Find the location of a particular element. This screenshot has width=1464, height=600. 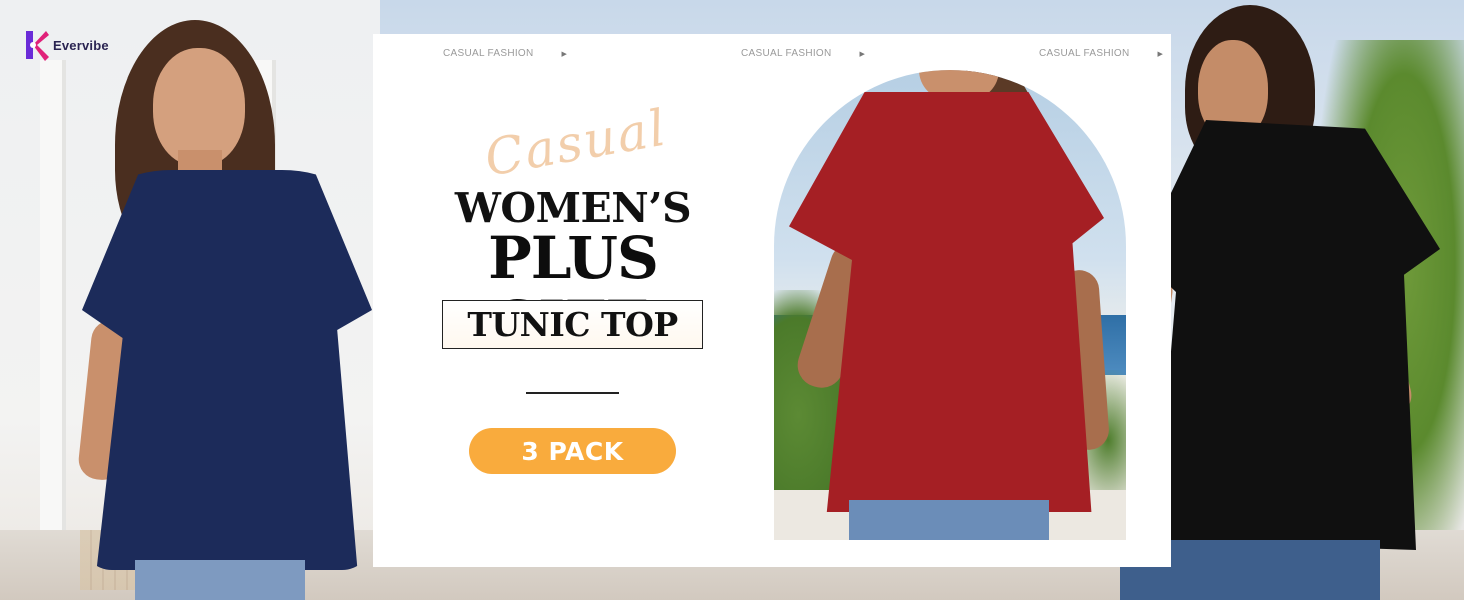

pack-button: 3 PACK is located at coordinates (572, 451).